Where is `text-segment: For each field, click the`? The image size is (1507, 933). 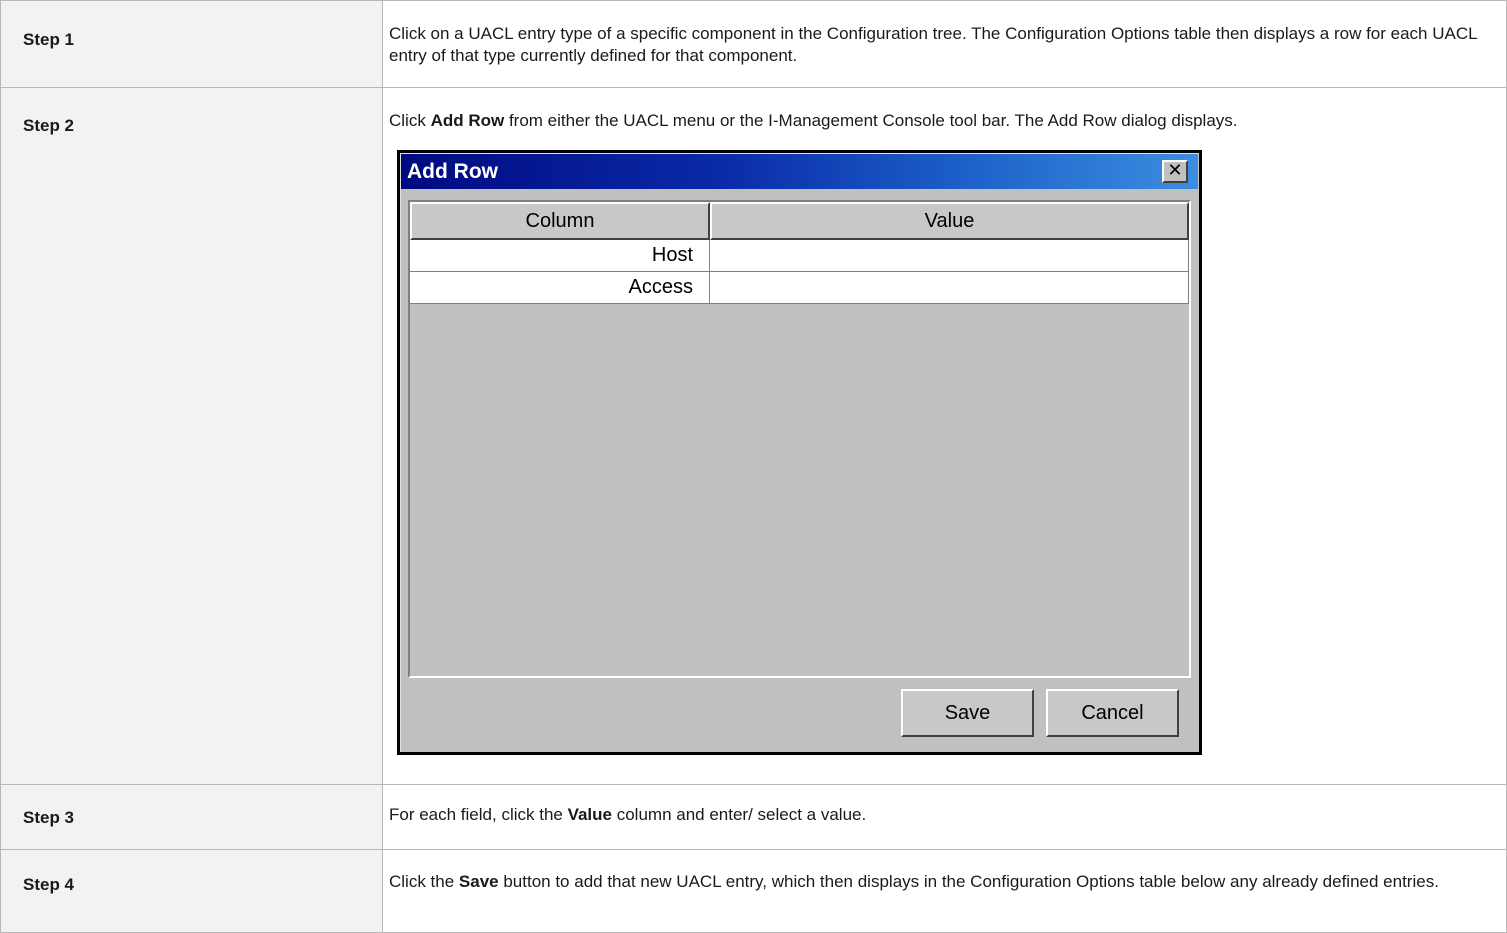 text-segment: For each field, click the is located at coordinates (478, 814).